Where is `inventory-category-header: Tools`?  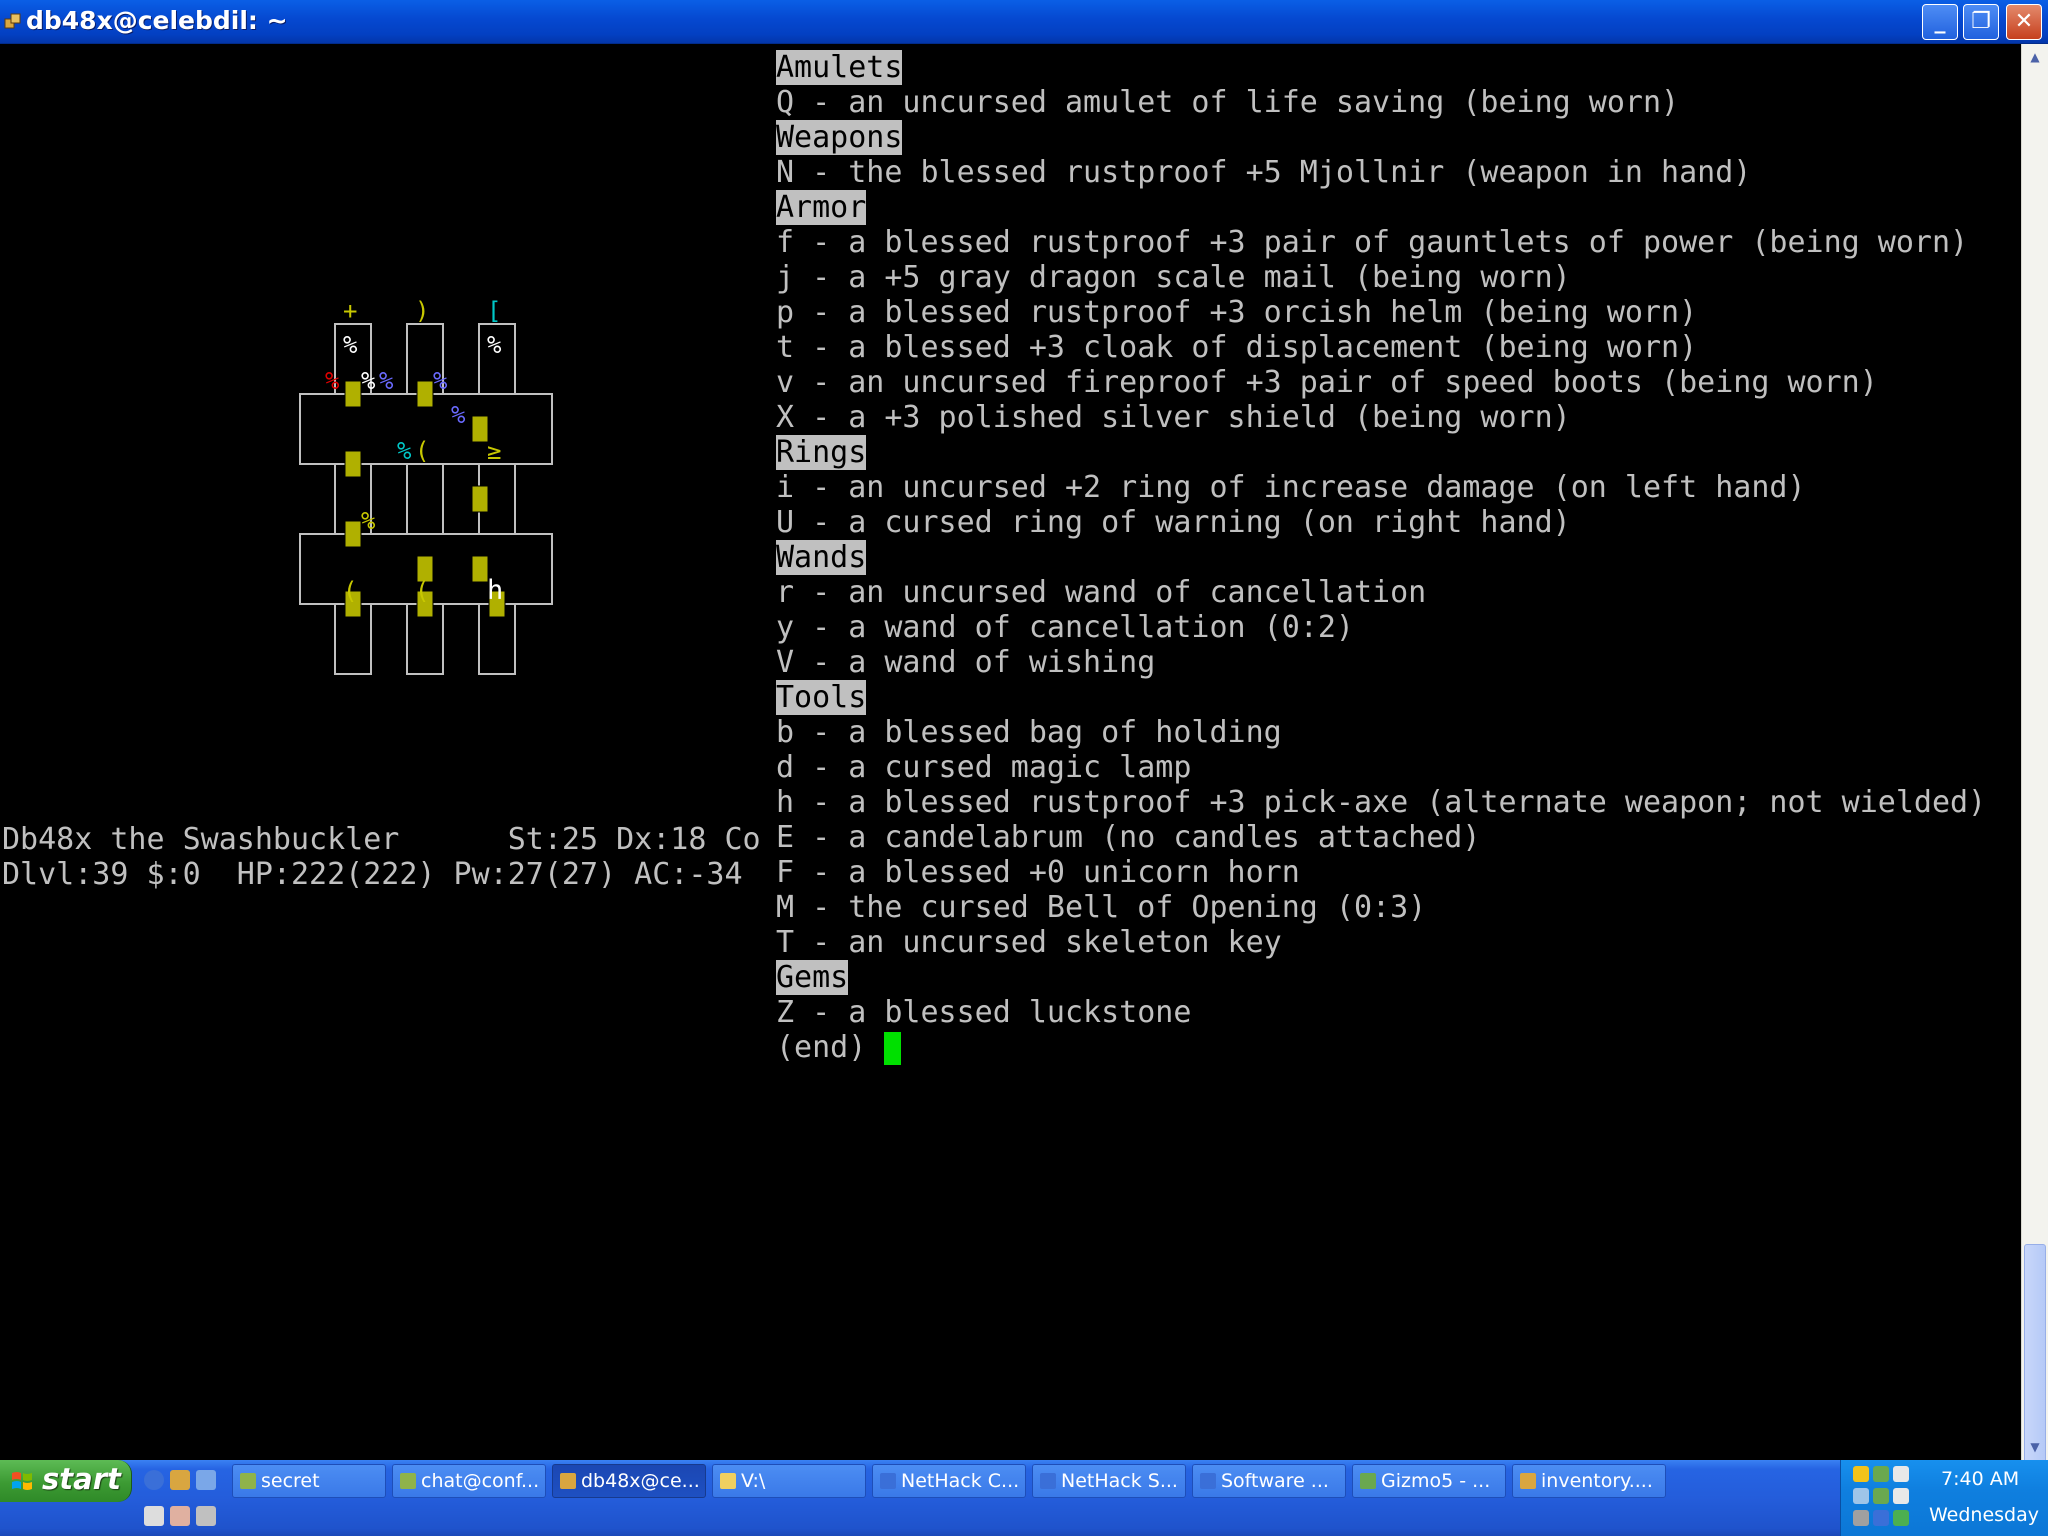 inventory-category-header: Tools is located at coordinates (821, 697).